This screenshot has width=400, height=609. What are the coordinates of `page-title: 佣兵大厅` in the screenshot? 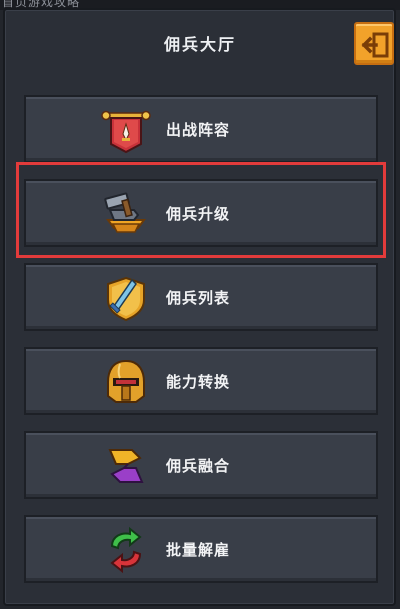 It's located at (199, 44).